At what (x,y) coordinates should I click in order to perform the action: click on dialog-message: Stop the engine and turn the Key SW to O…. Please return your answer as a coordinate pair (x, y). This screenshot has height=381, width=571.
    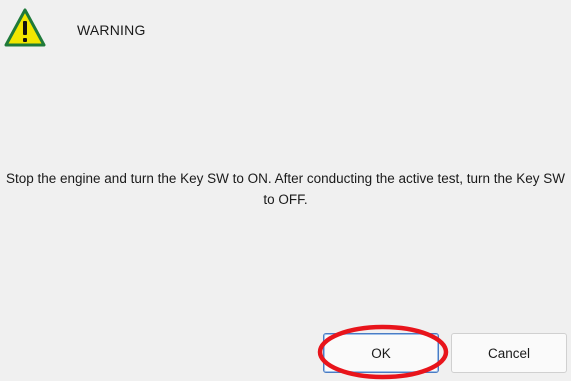
    Looking at the image, I should click on (285, 189).